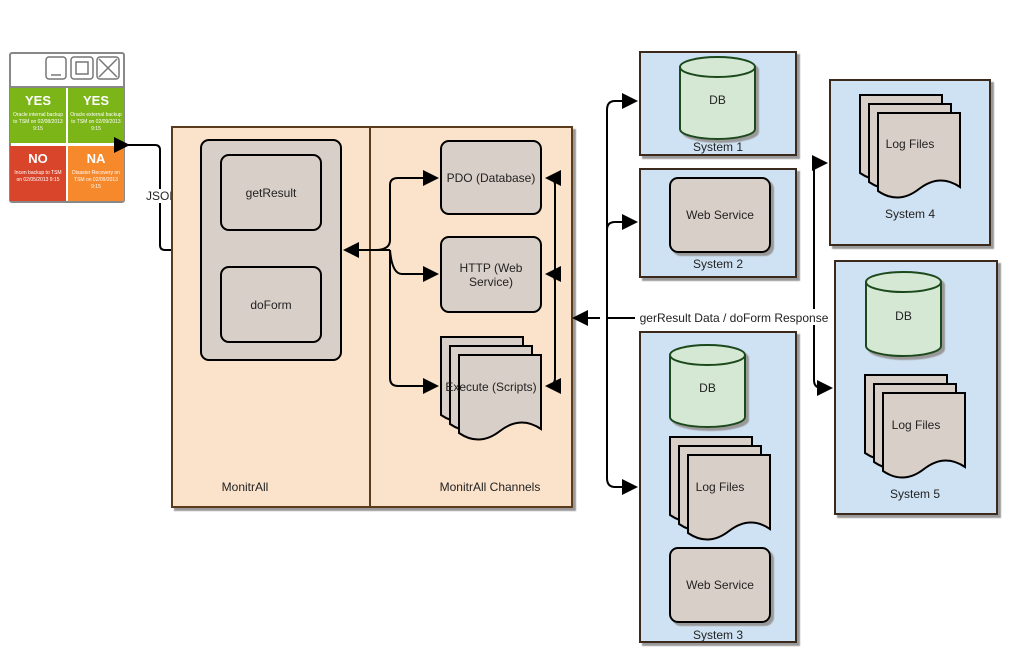 This screenshot has width=1016, height=663. What do you see at coordinates (490, 487) in the screenshot?
I see `channels-label: MonitrAll Channels` at bounding box center [490, 487].